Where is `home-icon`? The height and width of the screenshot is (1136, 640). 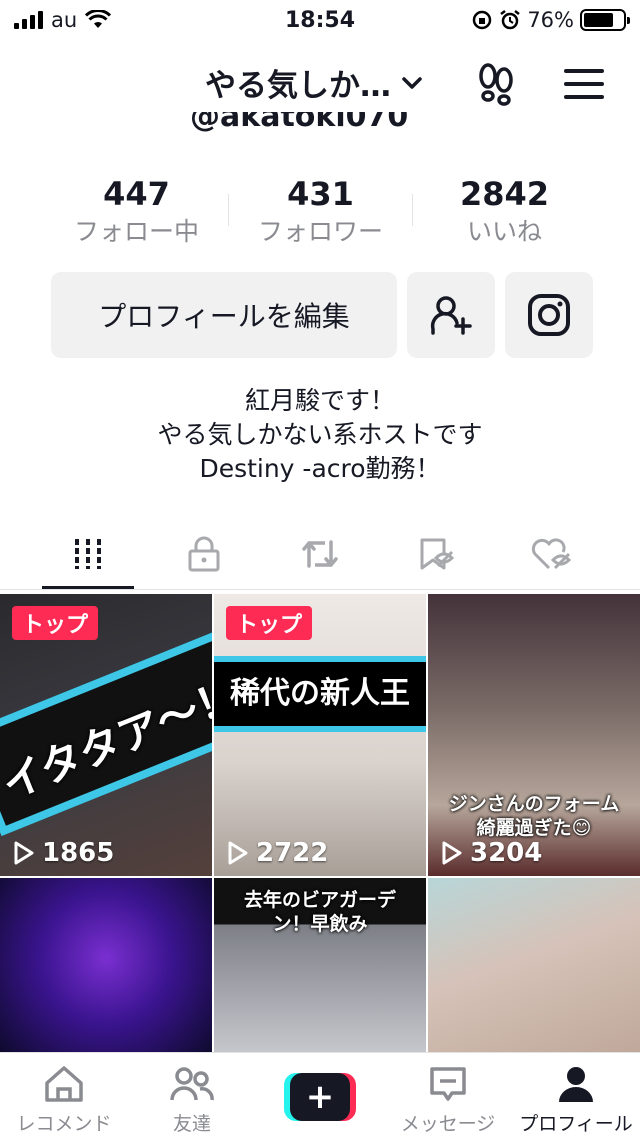 home-icon is located at coordinates (64, 1084).